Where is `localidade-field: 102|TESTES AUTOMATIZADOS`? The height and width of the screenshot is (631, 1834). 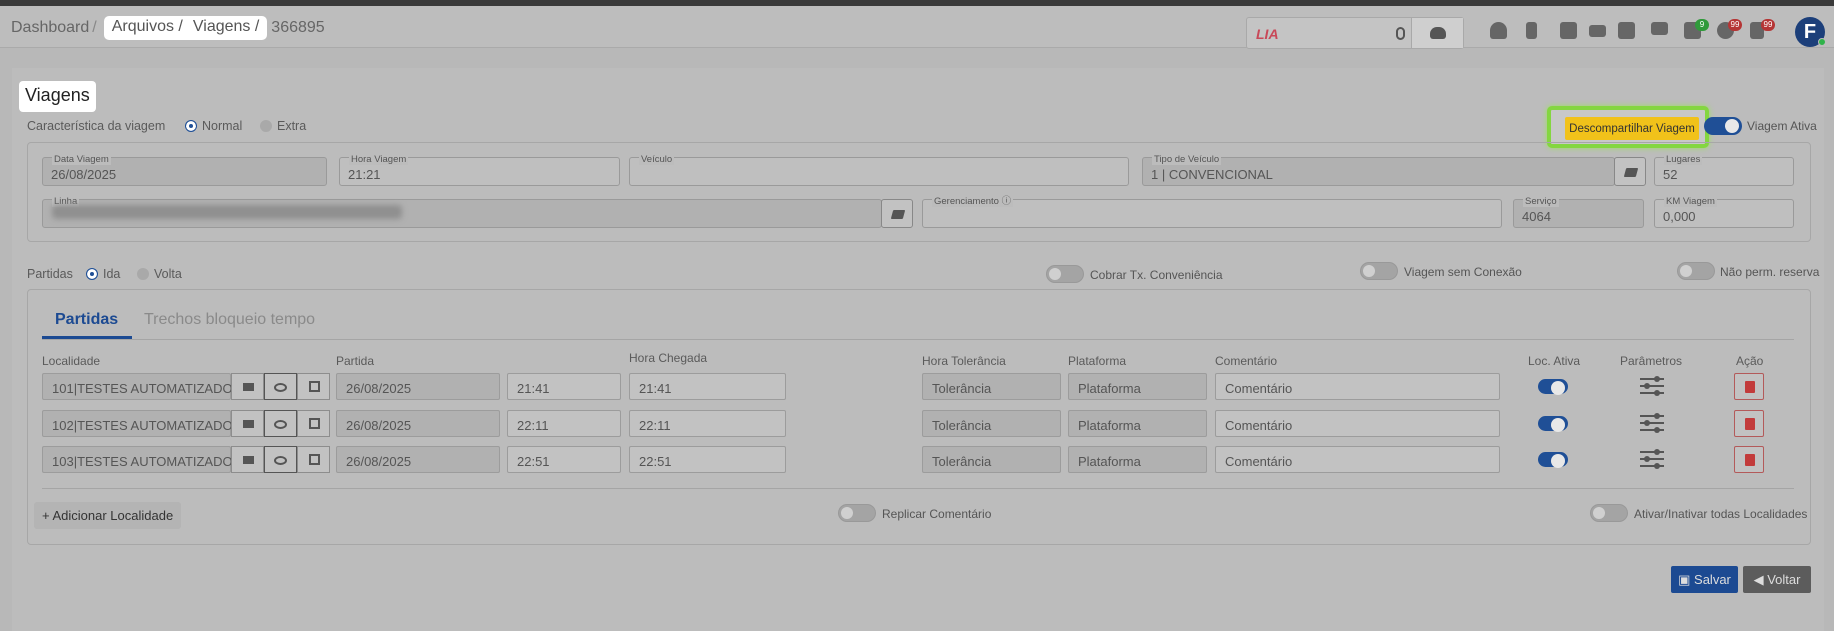
localidade-field: 102|TESTES AUTOMATIZADOS is located at coordinates (141, 423).